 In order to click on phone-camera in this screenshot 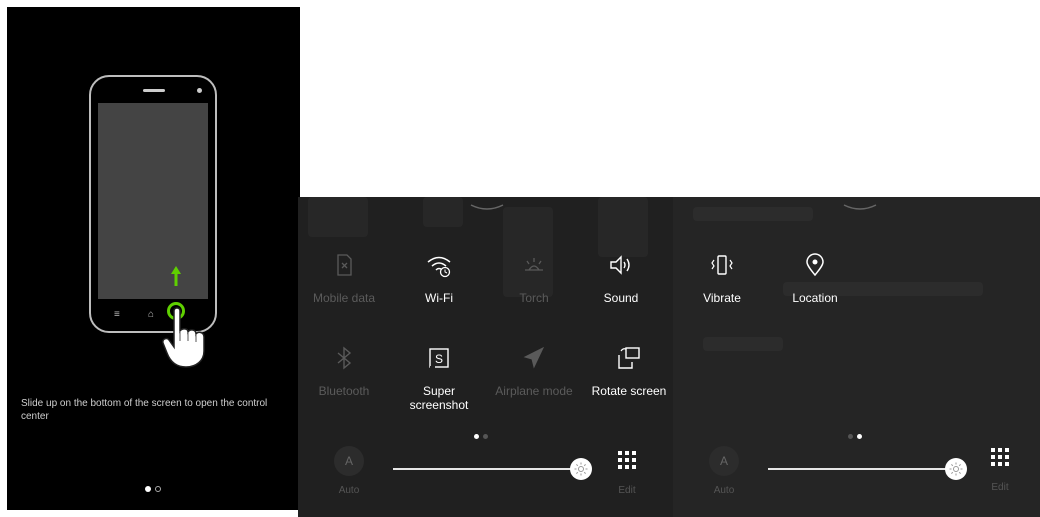, I will do `click(199, 90)`.